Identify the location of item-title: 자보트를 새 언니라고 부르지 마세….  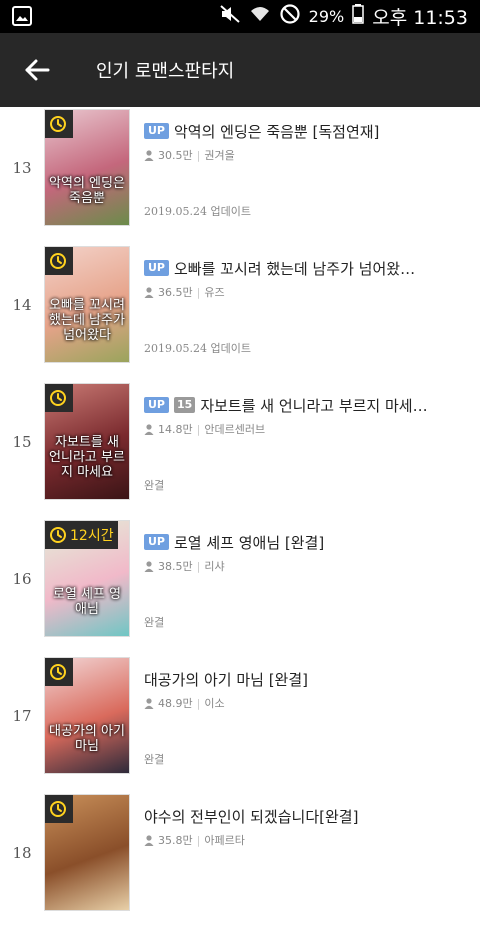
(313, 405).